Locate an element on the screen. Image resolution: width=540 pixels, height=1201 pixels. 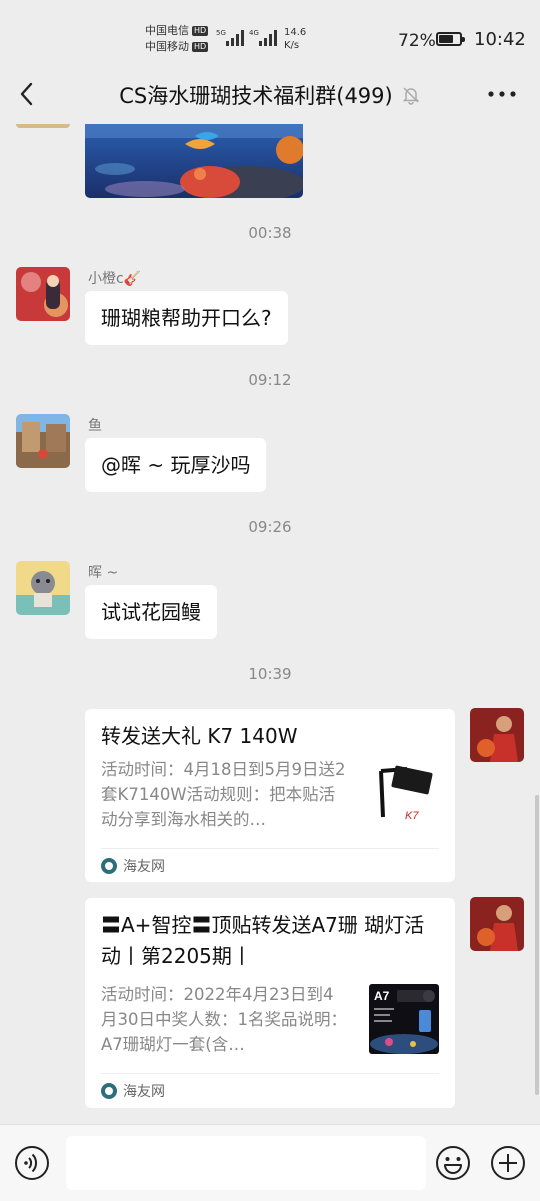
chat-title-container: CS海水珊瑚技术福利群(499) is located at coordinates (270, 95).